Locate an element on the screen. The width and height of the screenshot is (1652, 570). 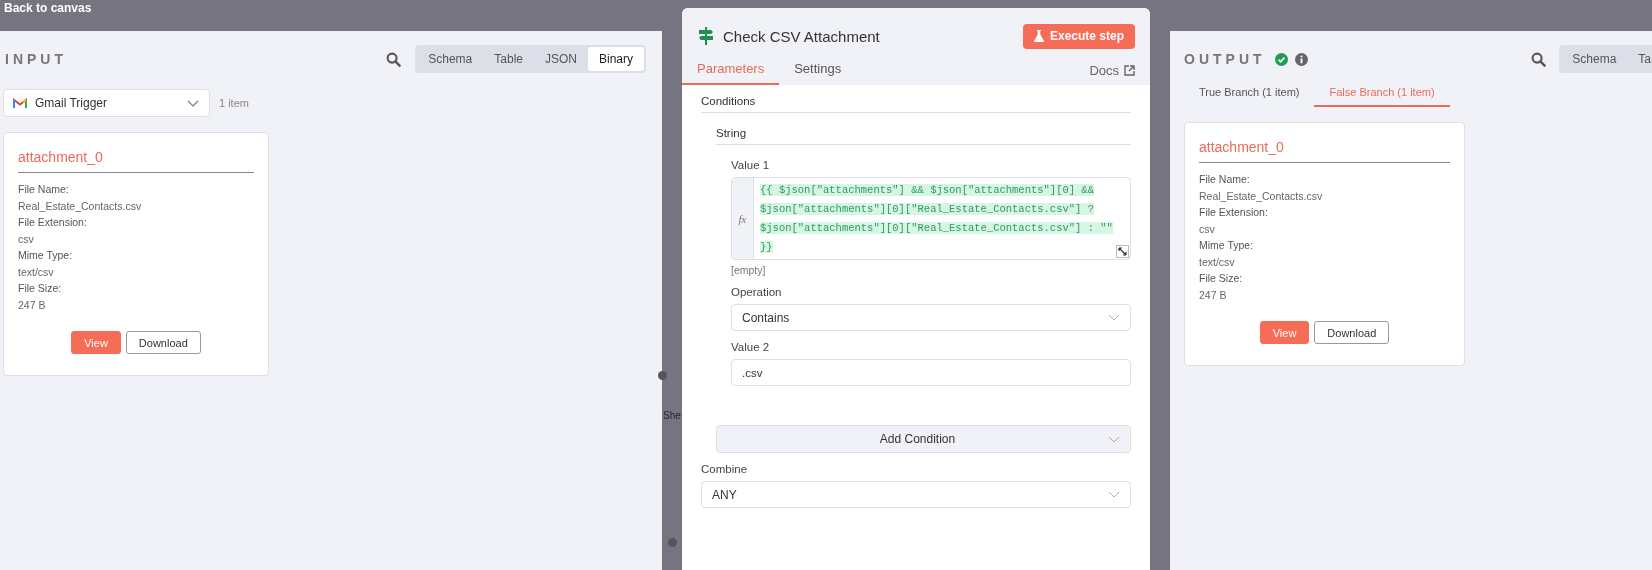
check-circle-icon is located at coordinates (1281, 59).